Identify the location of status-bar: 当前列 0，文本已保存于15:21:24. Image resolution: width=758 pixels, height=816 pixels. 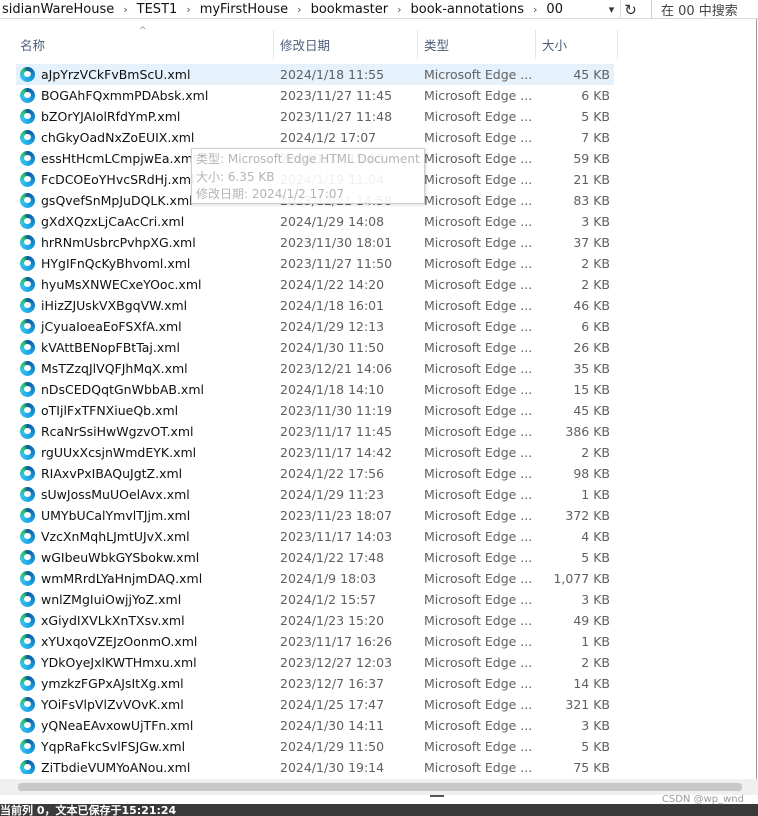
(379, 810).